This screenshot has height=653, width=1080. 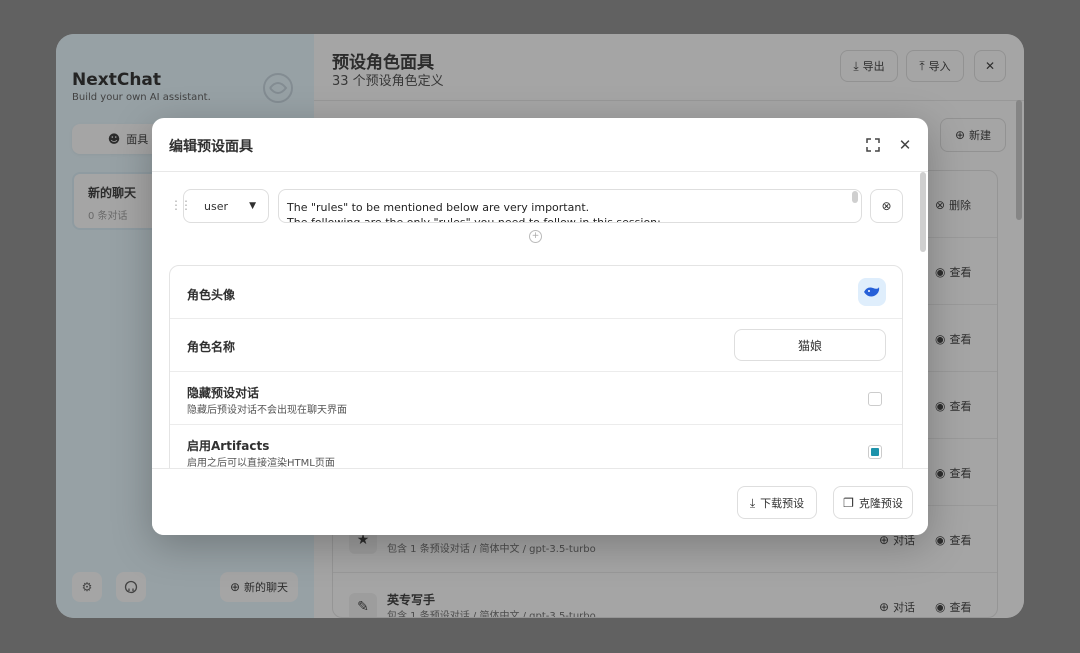 What do you see at coordinates (880, 503) in the screenshot?
I see `clone-preset-label: 克隆预设` at bounding box center [880, 503].